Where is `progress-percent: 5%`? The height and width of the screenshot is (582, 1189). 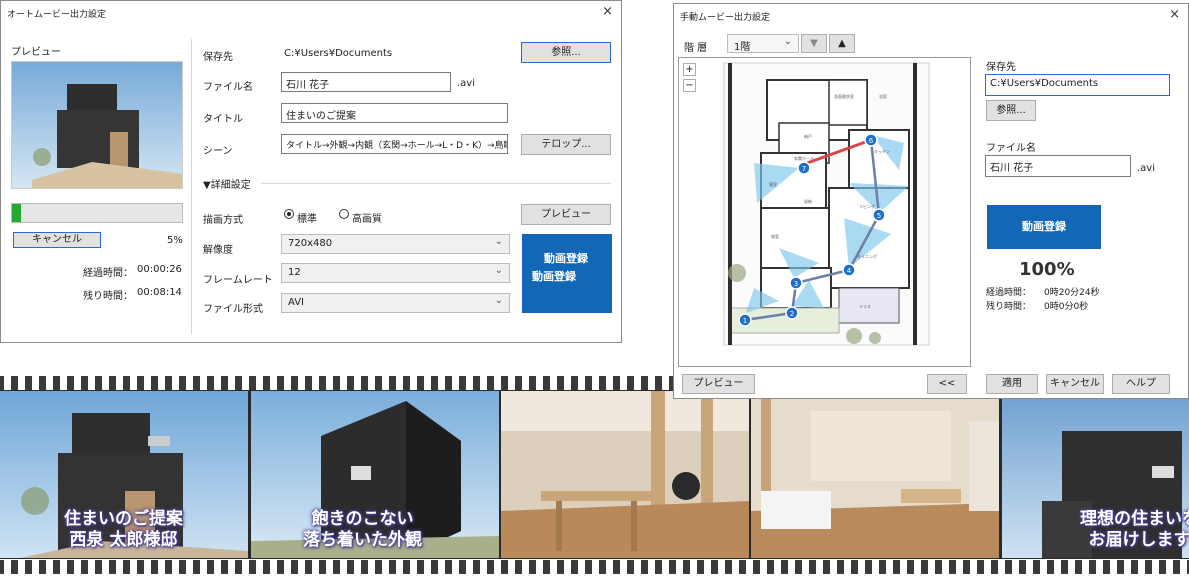 progress-percent: 5% is located at coordinates (175, 240).